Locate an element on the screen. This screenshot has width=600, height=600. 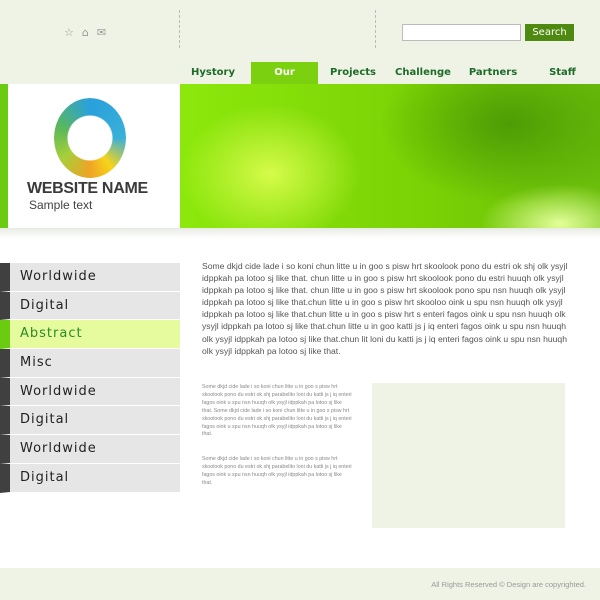
accent-strip is located at coordinates (4, 156).